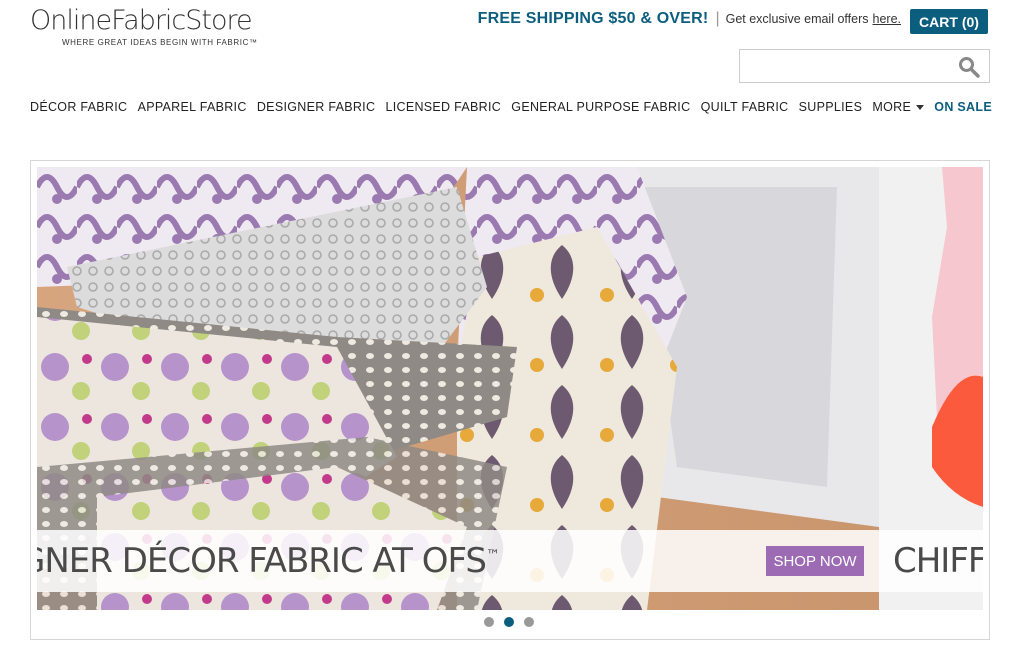 The width and height of the screenshot is (1029, 647). What do you see at coordinates (963, 107) in the screenshot?
I see `nav-item-on-sale: ON SALE` at bounding box center [963, 107].